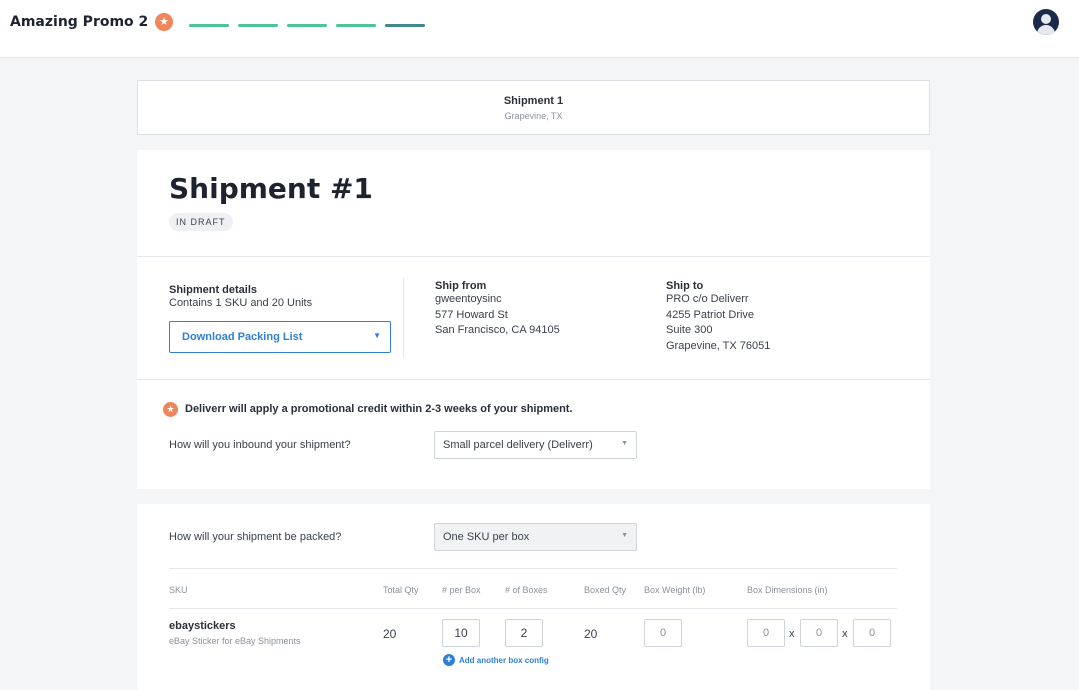 This screenshot has height=690, width=1079. I want to click on ship-from-label: Ship from, so click(461, 286).